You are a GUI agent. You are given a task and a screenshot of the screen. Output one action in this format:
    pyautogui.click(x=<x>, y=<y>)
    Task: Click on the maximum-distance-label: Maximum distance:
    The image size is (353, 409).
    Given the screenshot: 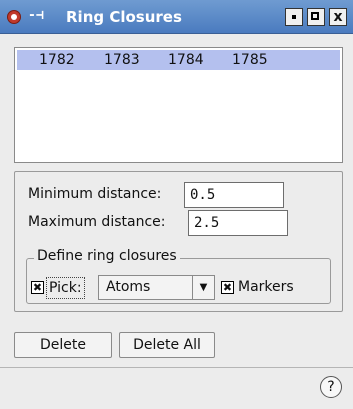 What is the action you would take?
    pyautogui.click(x=97, y=222)
    